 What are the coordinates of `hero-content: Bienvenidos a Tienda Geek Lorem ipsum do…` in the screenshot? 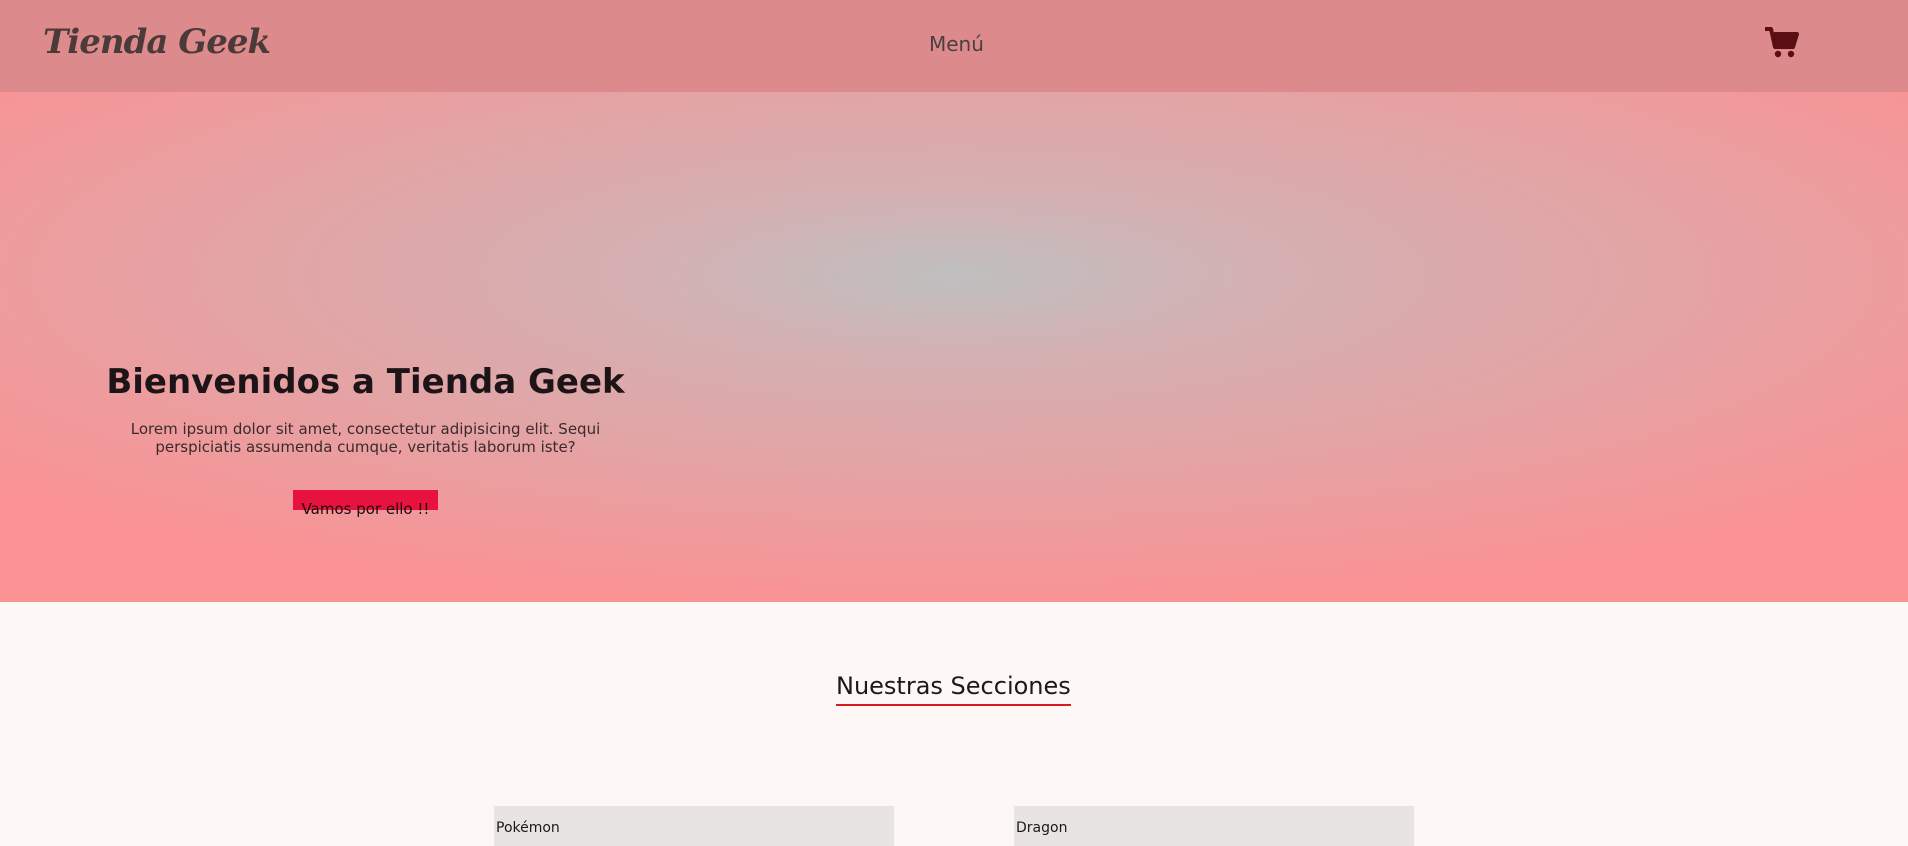 It's located at (365, 439).